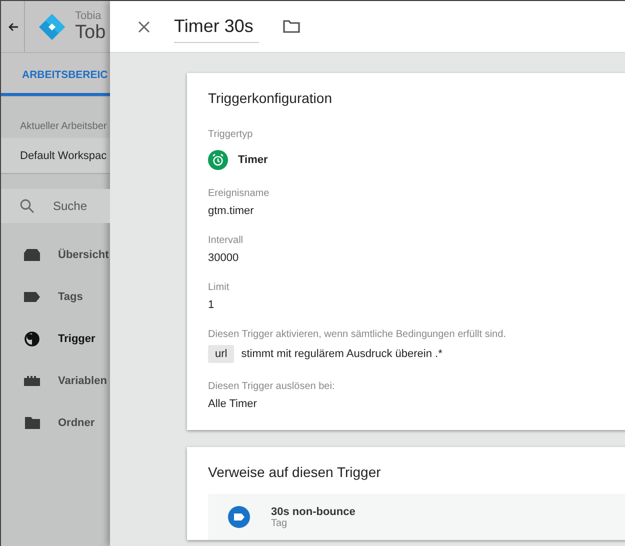  Describe the element at coordinates (313, 512) in the screenshot. I see `reference-name: 30s non-bounce` at that location.